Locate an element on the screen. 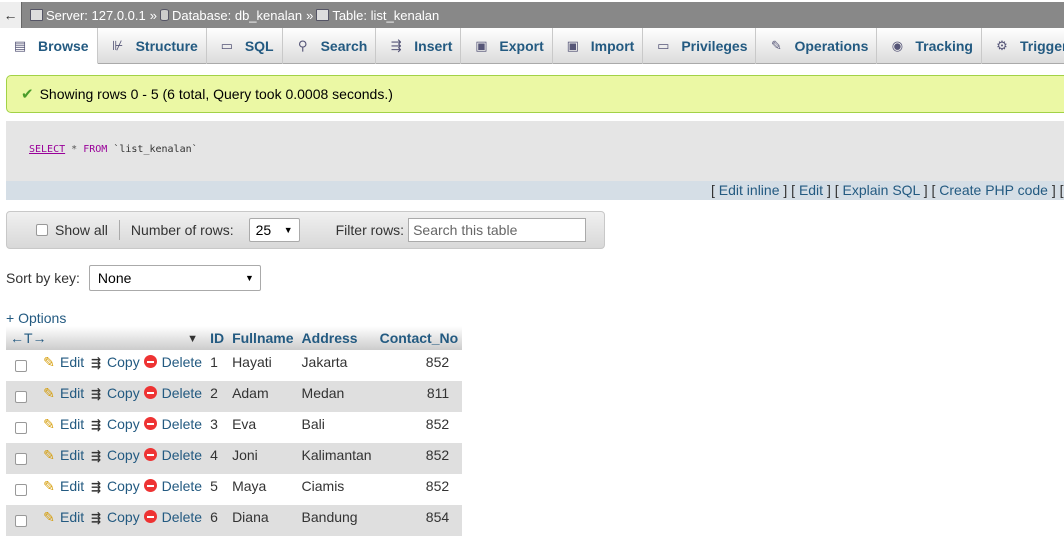  column-header-address: Address is located at coordinates (336, 338).